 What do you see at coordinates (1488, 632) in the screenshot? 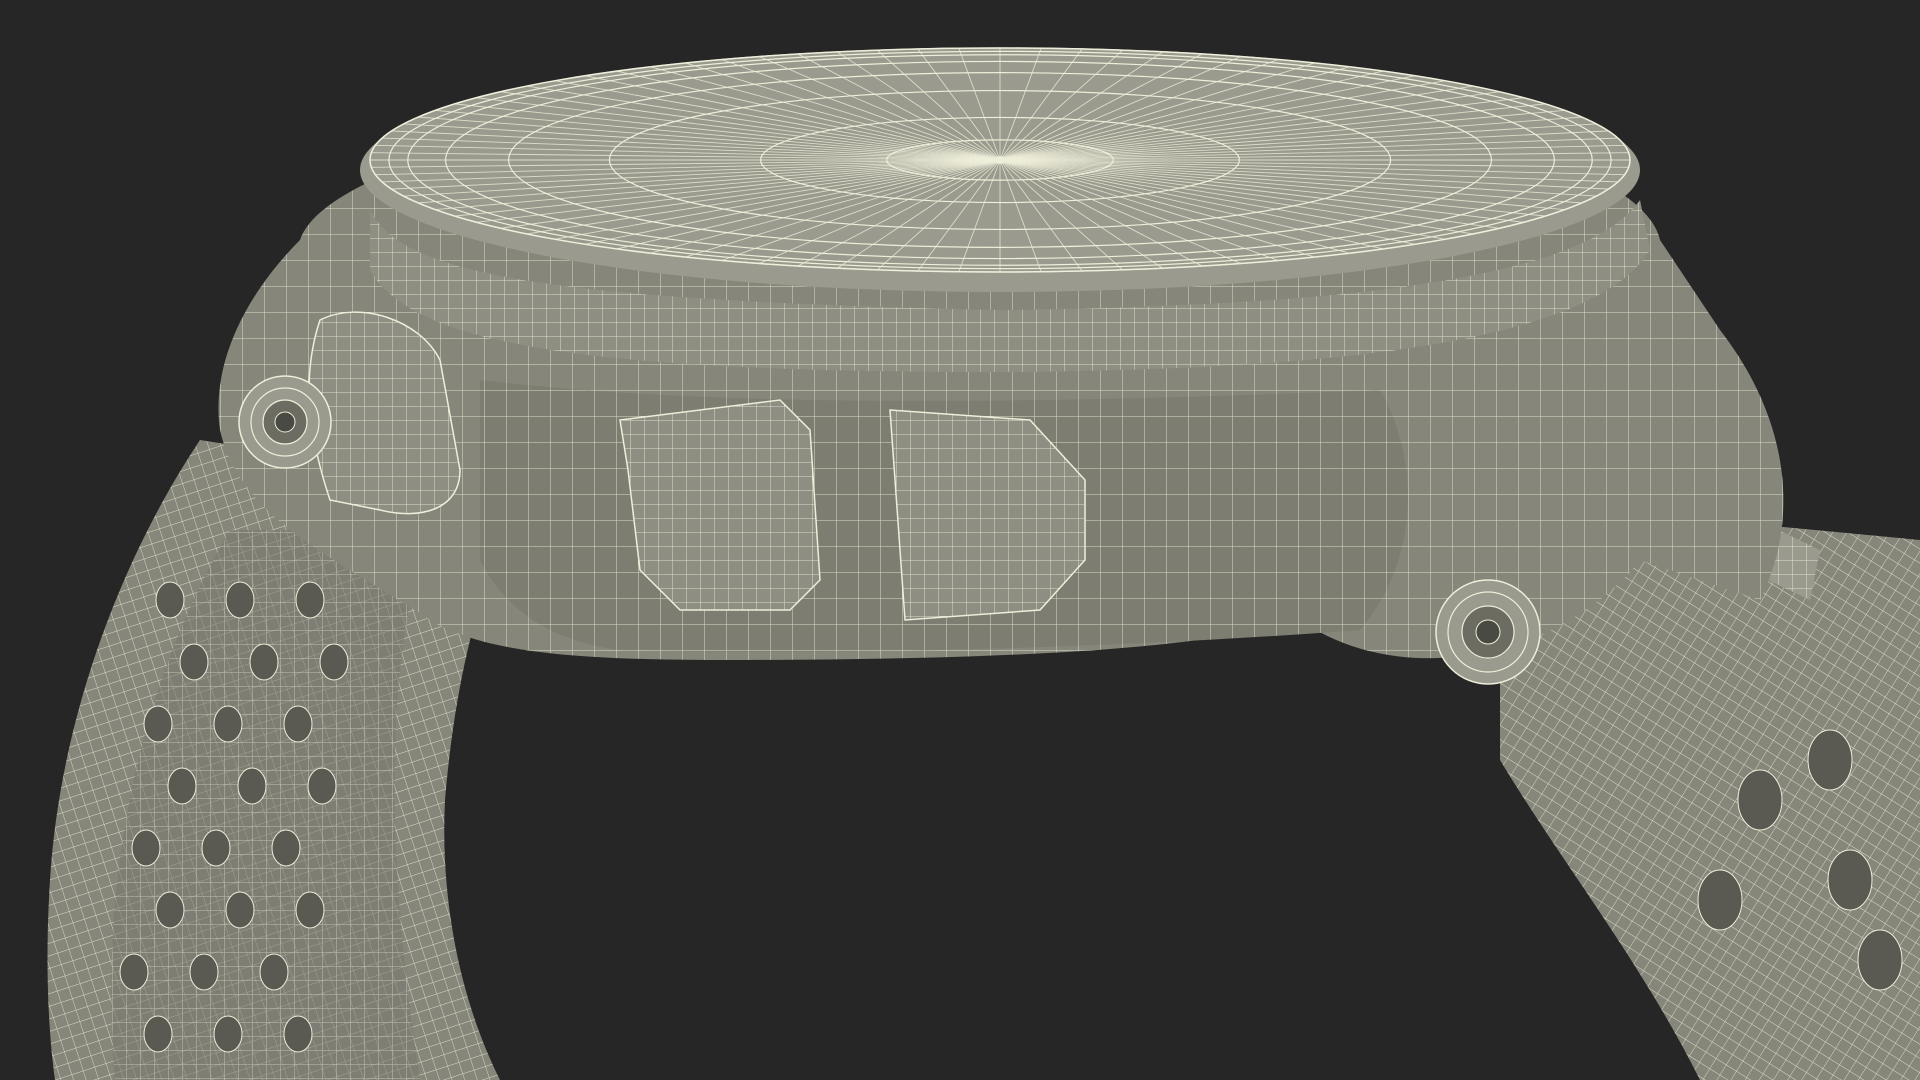
I see `screw-right` at bounding box center [1488, 632].